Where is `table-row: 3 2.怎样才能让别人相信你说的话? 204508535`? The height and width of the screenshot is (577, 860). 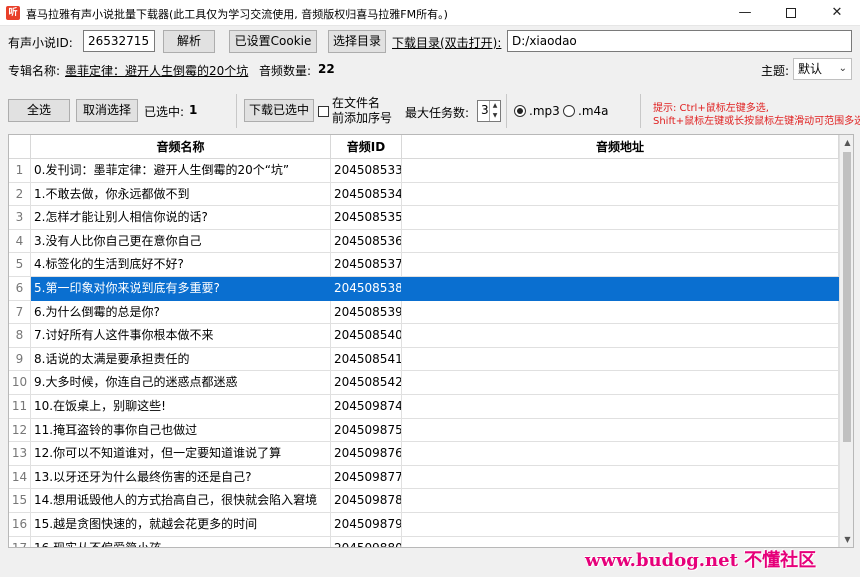 table-row: 3 2.怎样才能让别人相信你说的话? 204508535 is located at coordinates (424, 218).